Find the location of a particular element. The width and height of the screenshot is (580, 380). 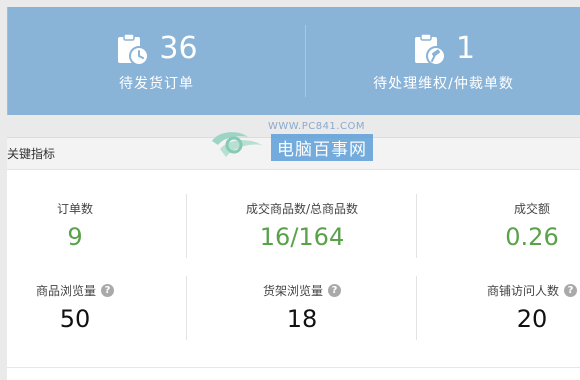

metric-shelf-views-label: 货架浏览量 is located at coordinates (292, 291).